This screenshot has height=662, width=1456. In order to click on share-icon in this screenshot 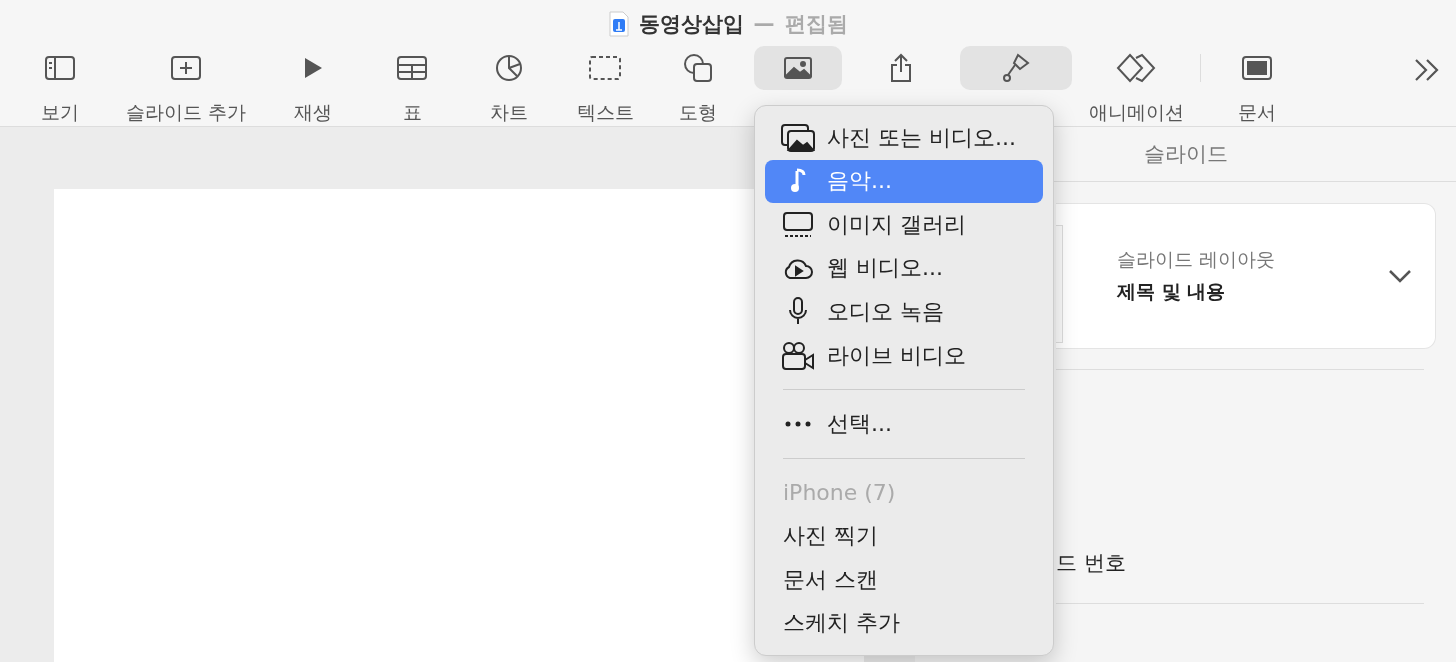, I will do `click(901, 68)`.